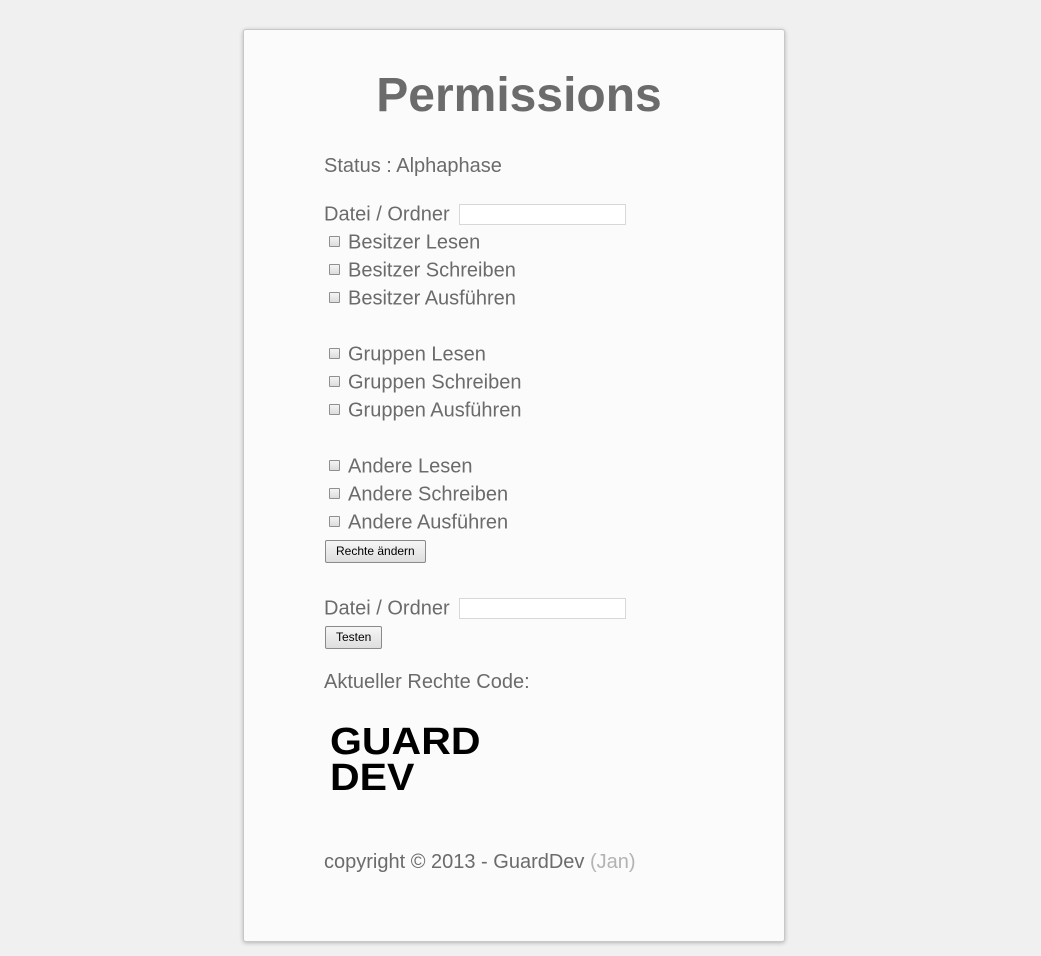 This screenshot has width=1041, height=956. What do you see at coordinates (524, 522) in the screenshot?
I see `checkbox-other-execute-row: Andere Ausführen` at bounding box center [524, 522].